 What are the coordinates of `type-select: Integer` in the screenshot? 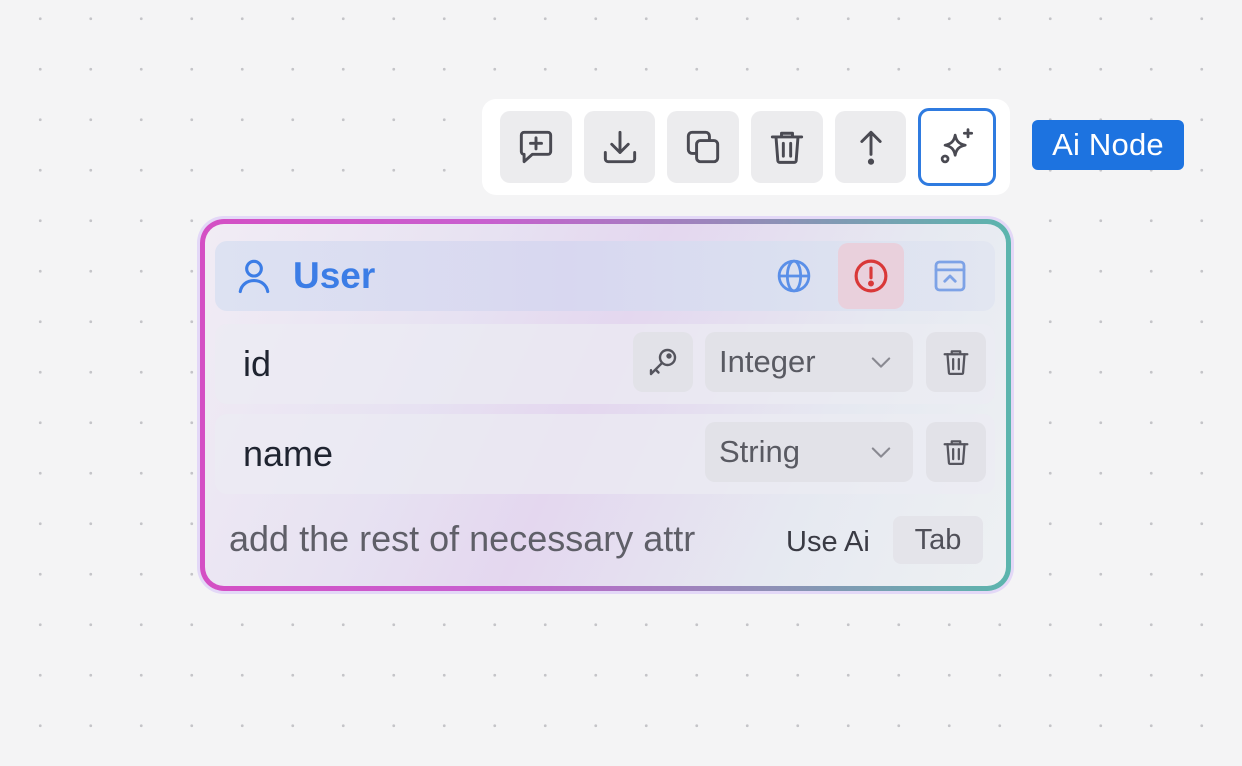 It's located at (809, 362).